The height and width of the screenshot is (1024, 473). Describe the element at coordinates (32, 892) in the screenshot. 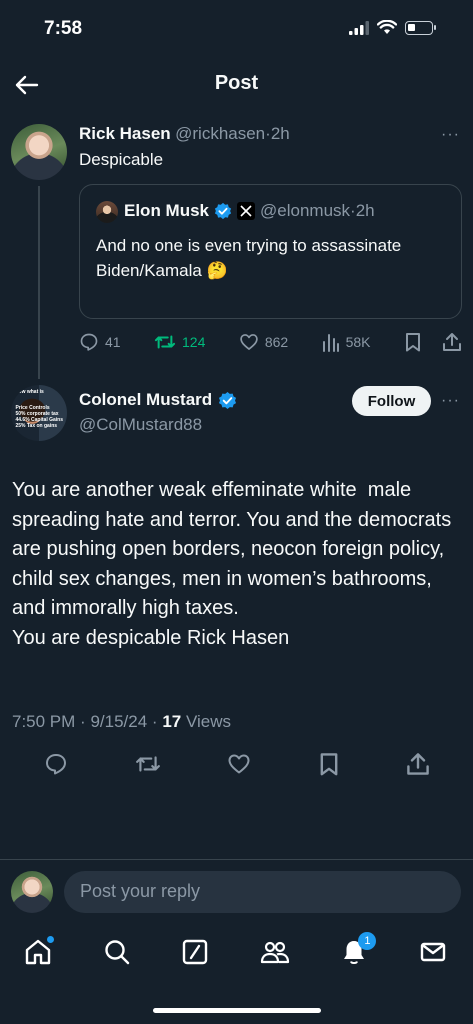

I see `my-avatar` at that location.